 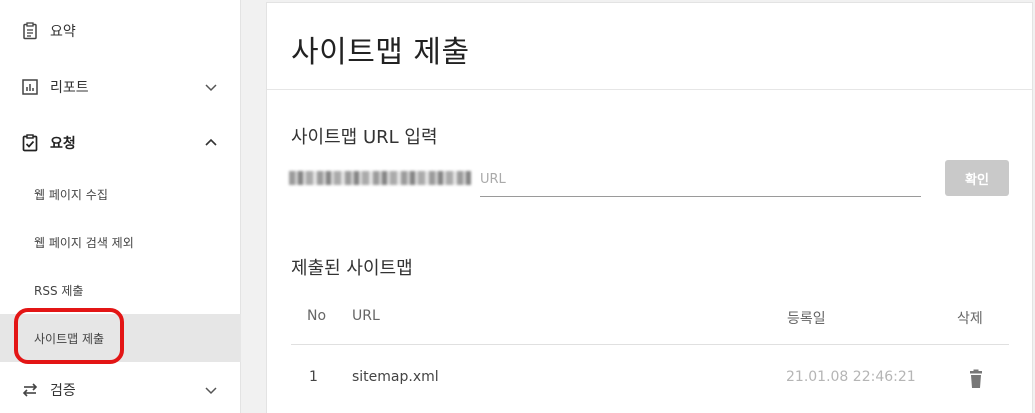 I want to click on sidebar-item-web-page-exclude: 웹 페이지 검색 제외, so click(x=120, y=242).